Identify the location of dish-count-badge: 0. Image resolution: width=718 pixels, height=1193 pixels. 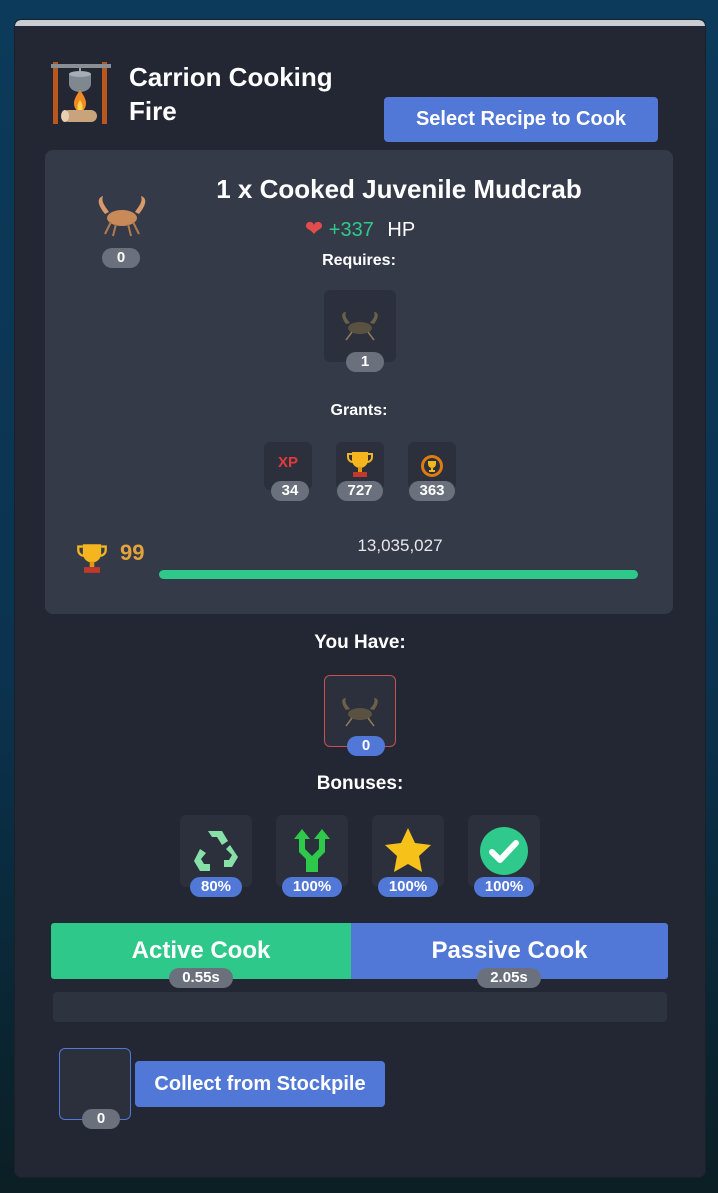
(121, 258).